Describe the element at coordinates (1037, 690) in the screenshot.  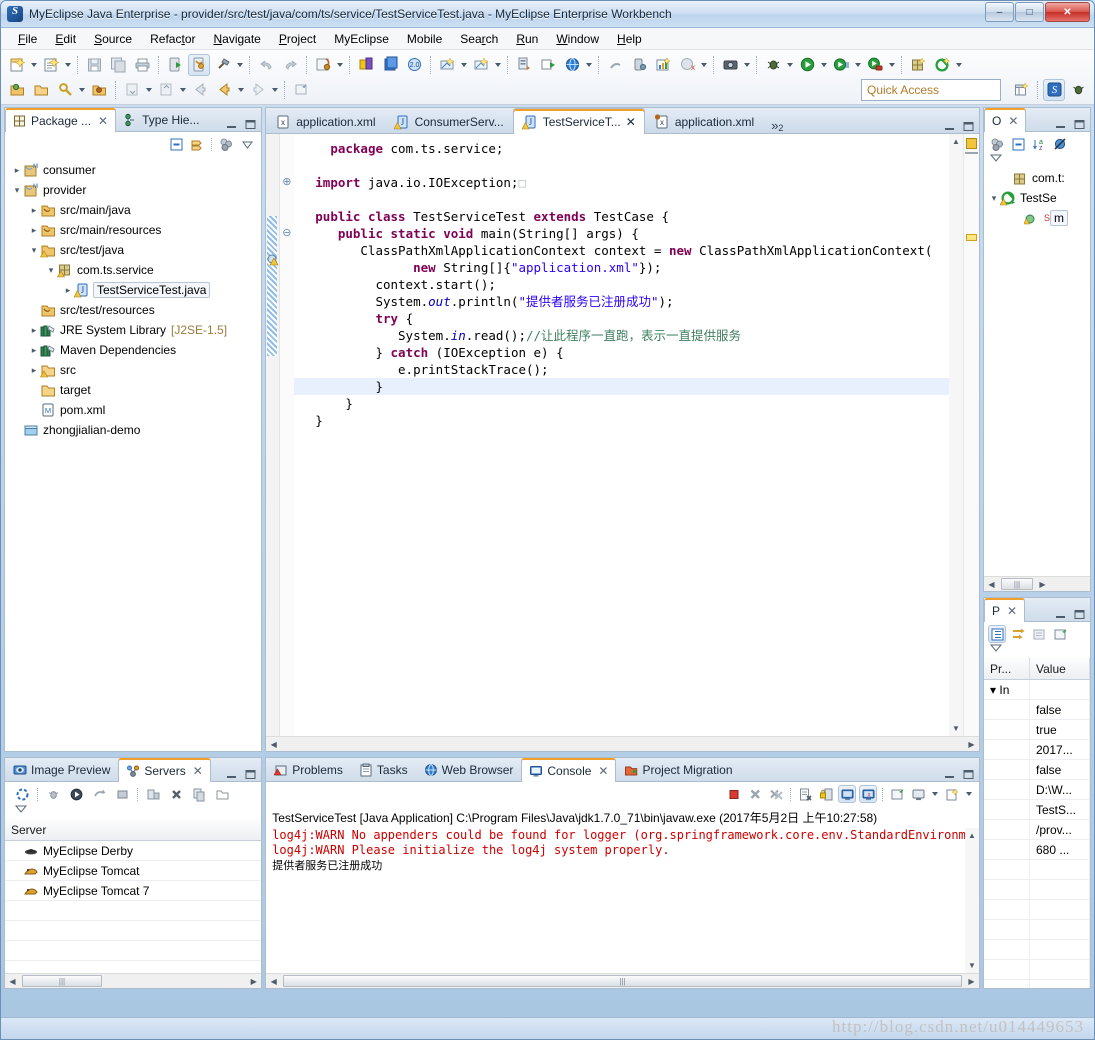
I see `properties-row: ▾ In` at that location.